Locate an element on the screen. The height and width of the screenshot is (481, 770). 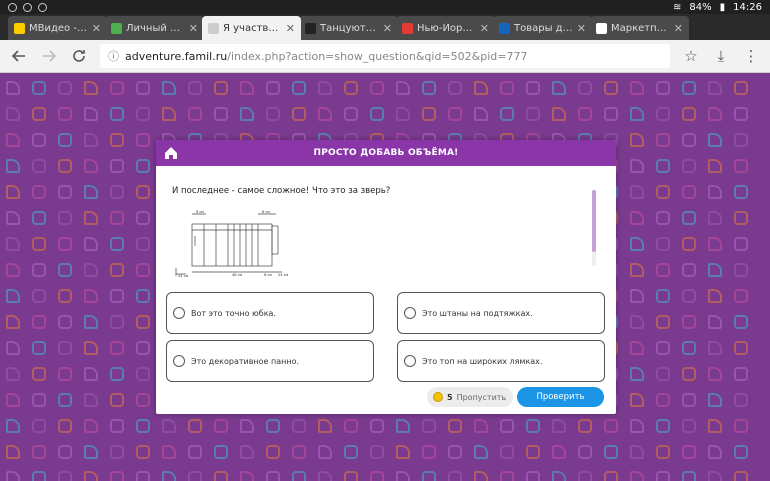
browser-tab: Товары для ма ✕ is located at coordinates (542, 28).